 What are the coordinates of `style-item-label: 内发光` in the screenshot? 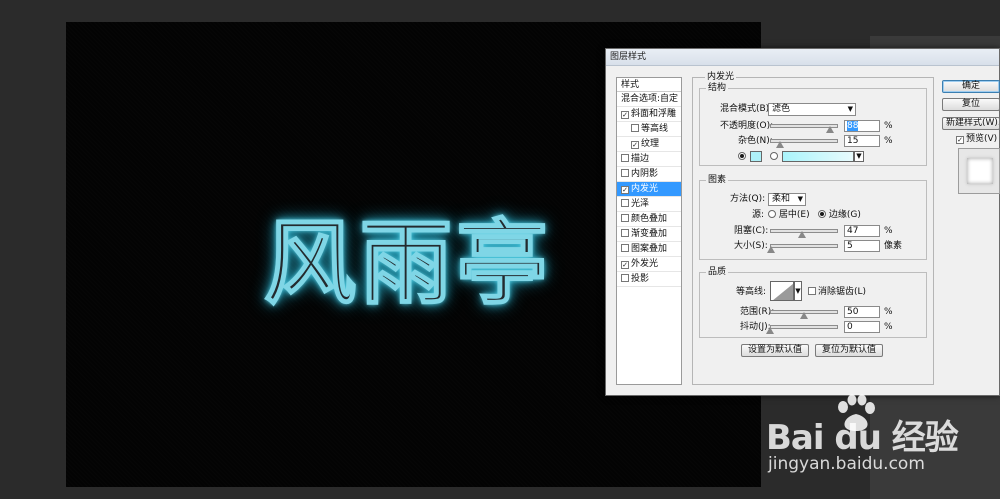 It's located at (645, 189).